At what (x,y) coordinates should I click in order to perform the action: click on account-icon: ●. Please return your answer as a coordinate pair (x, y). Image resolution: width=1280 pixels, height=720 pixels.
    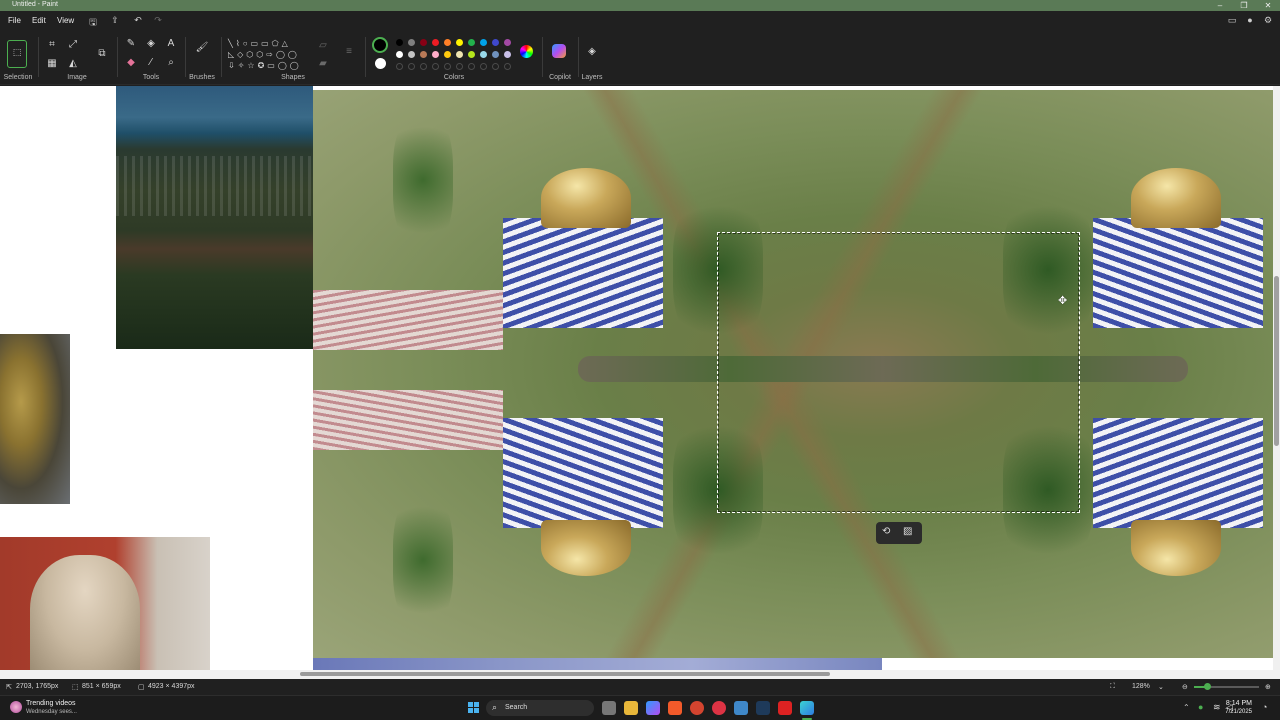
    Looking at the image, I should click on (1250, 21).